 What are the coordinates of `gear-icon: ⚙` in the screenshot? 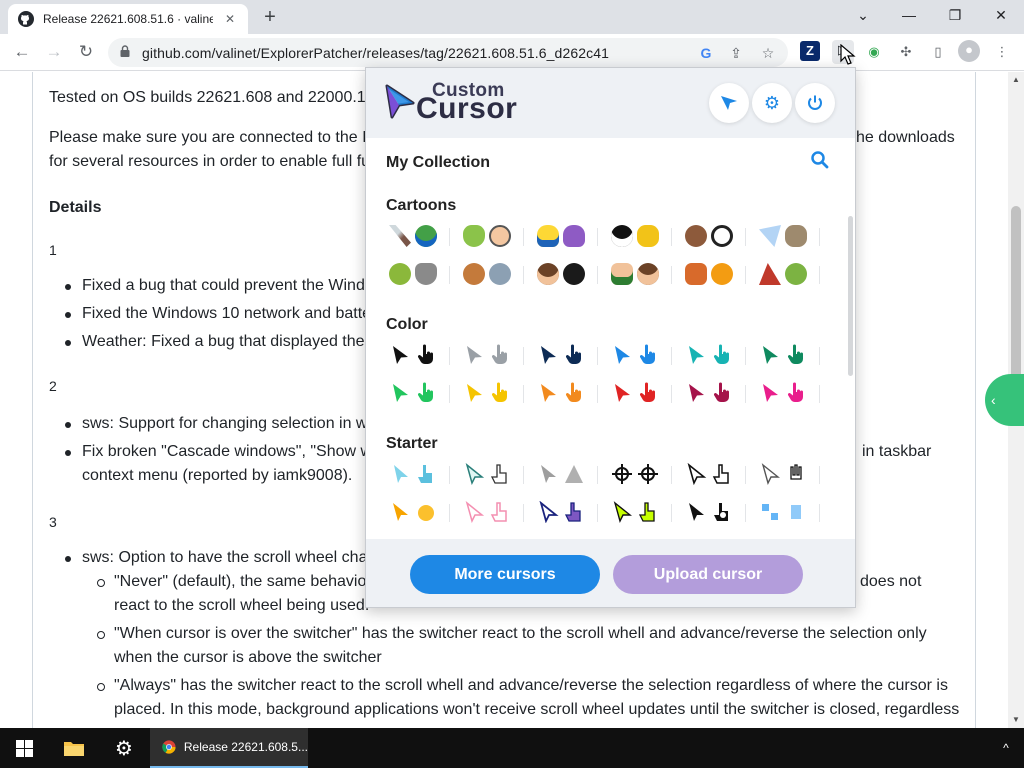 It's located at (772, 102).